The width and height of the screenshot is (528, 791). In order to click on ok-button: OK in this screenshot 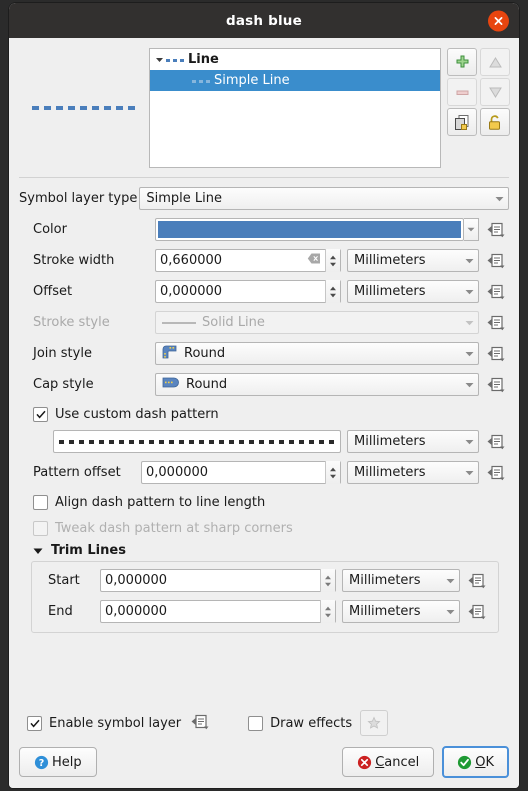, I will do `click(475, 762)`.